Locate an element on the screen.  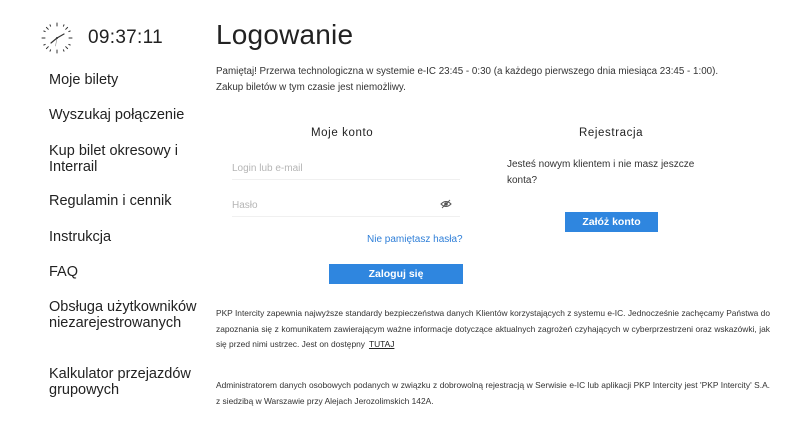
security-notice-link: TUTAJ is located at coordinates (381, 344).